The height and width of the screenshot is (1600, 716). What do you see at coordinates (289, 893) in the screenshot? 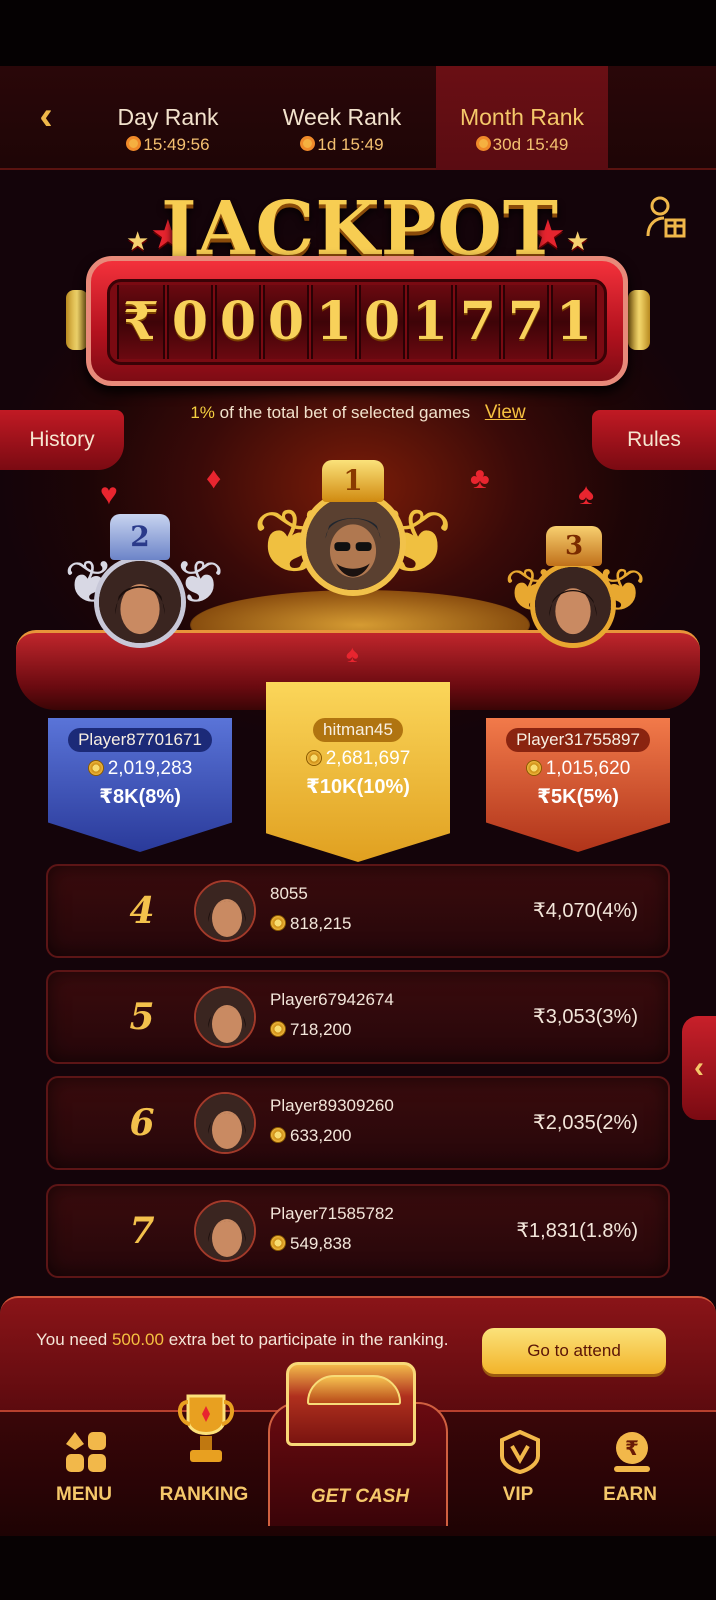
I see `player-name: 8055` at bounding box center [289, 893].